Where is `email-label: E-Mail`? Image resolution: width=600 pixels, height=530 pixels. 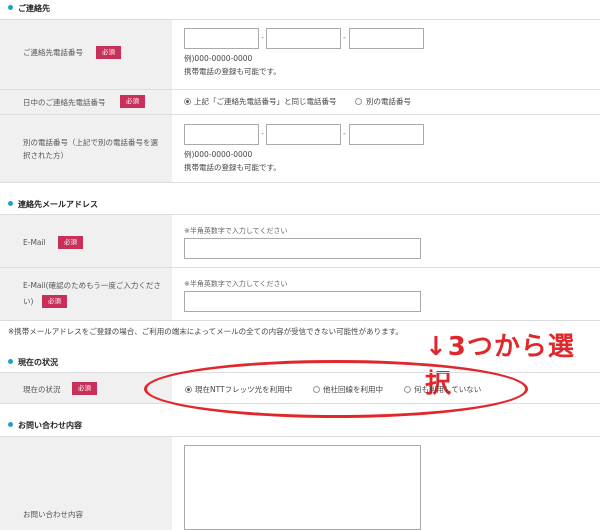 email-label: E-Mail is located at coordinates (34, 242).